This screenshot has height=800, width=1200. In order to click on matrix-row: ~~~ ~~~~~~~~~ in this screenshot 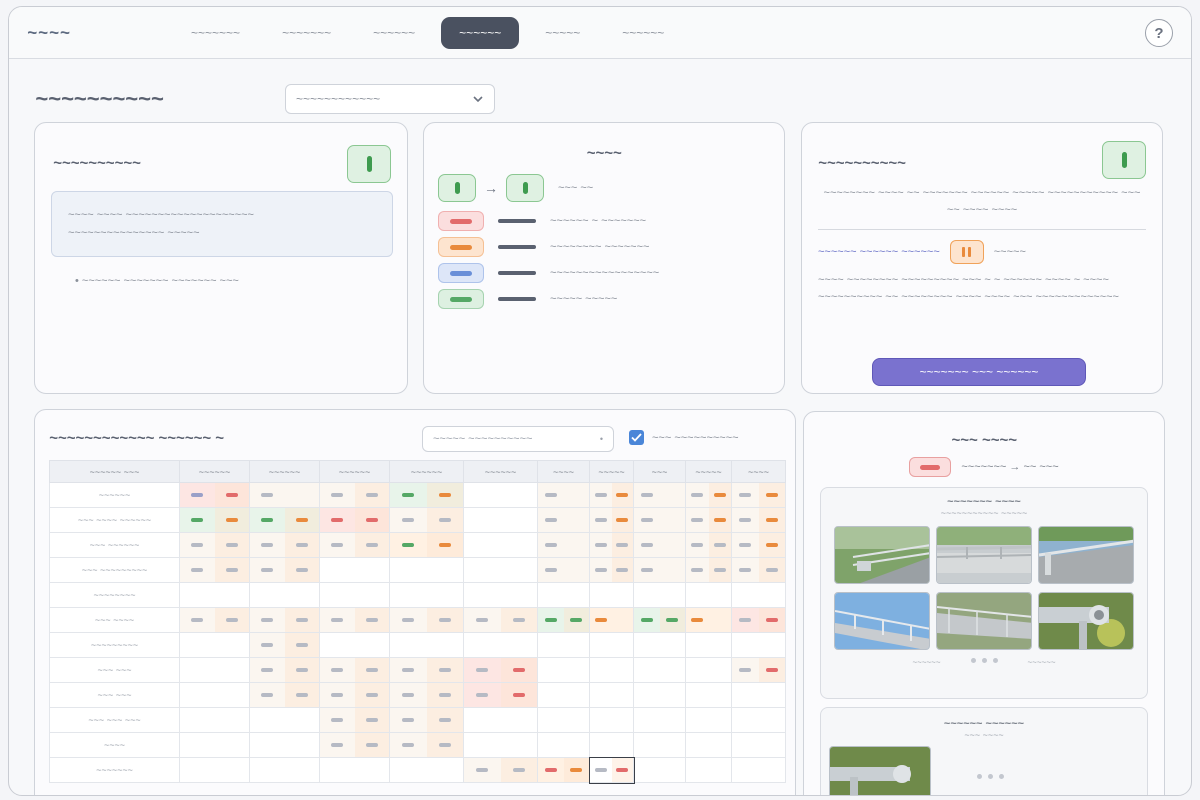, I will do `click(417, 570)`.